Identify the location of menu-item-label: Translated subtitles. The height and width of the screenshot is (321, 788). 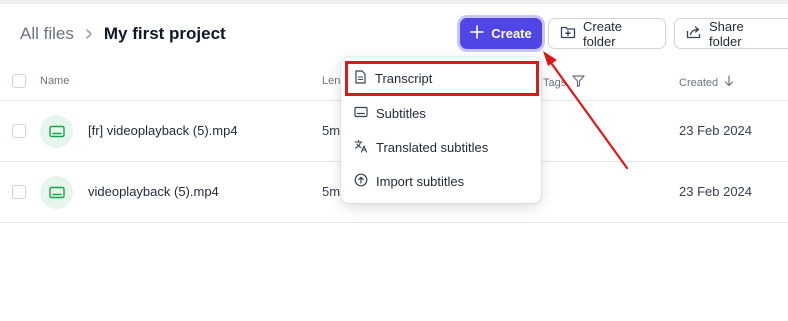
(432, 147).